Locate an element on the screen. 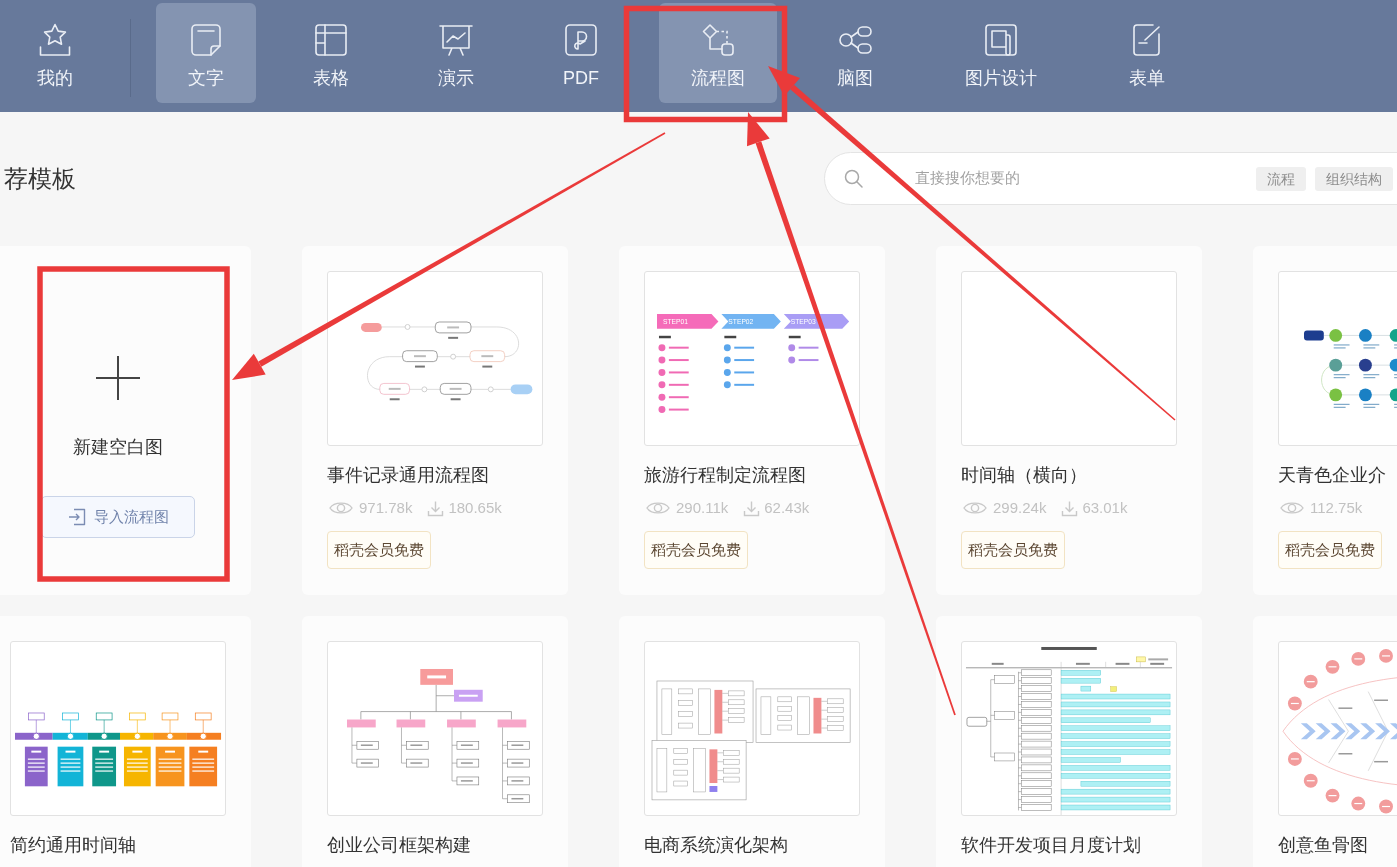 Image resolution: width=1397 pixels, height=867 pixels. section-heading: 荐模板 is located at coordinates (40, 178).